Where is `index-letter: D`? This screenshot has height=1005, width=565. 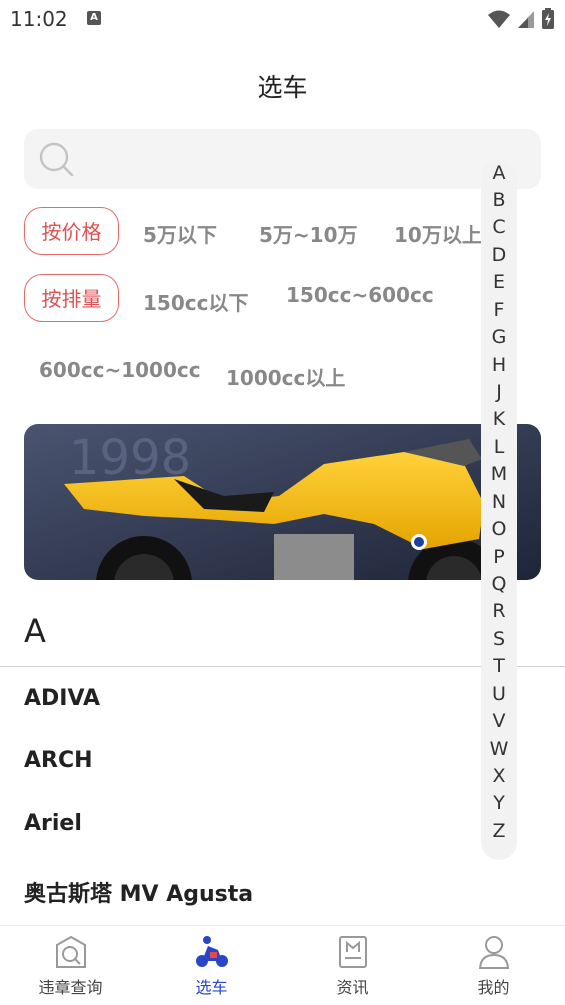 index-letter: D is located at coordinates (499, 255).